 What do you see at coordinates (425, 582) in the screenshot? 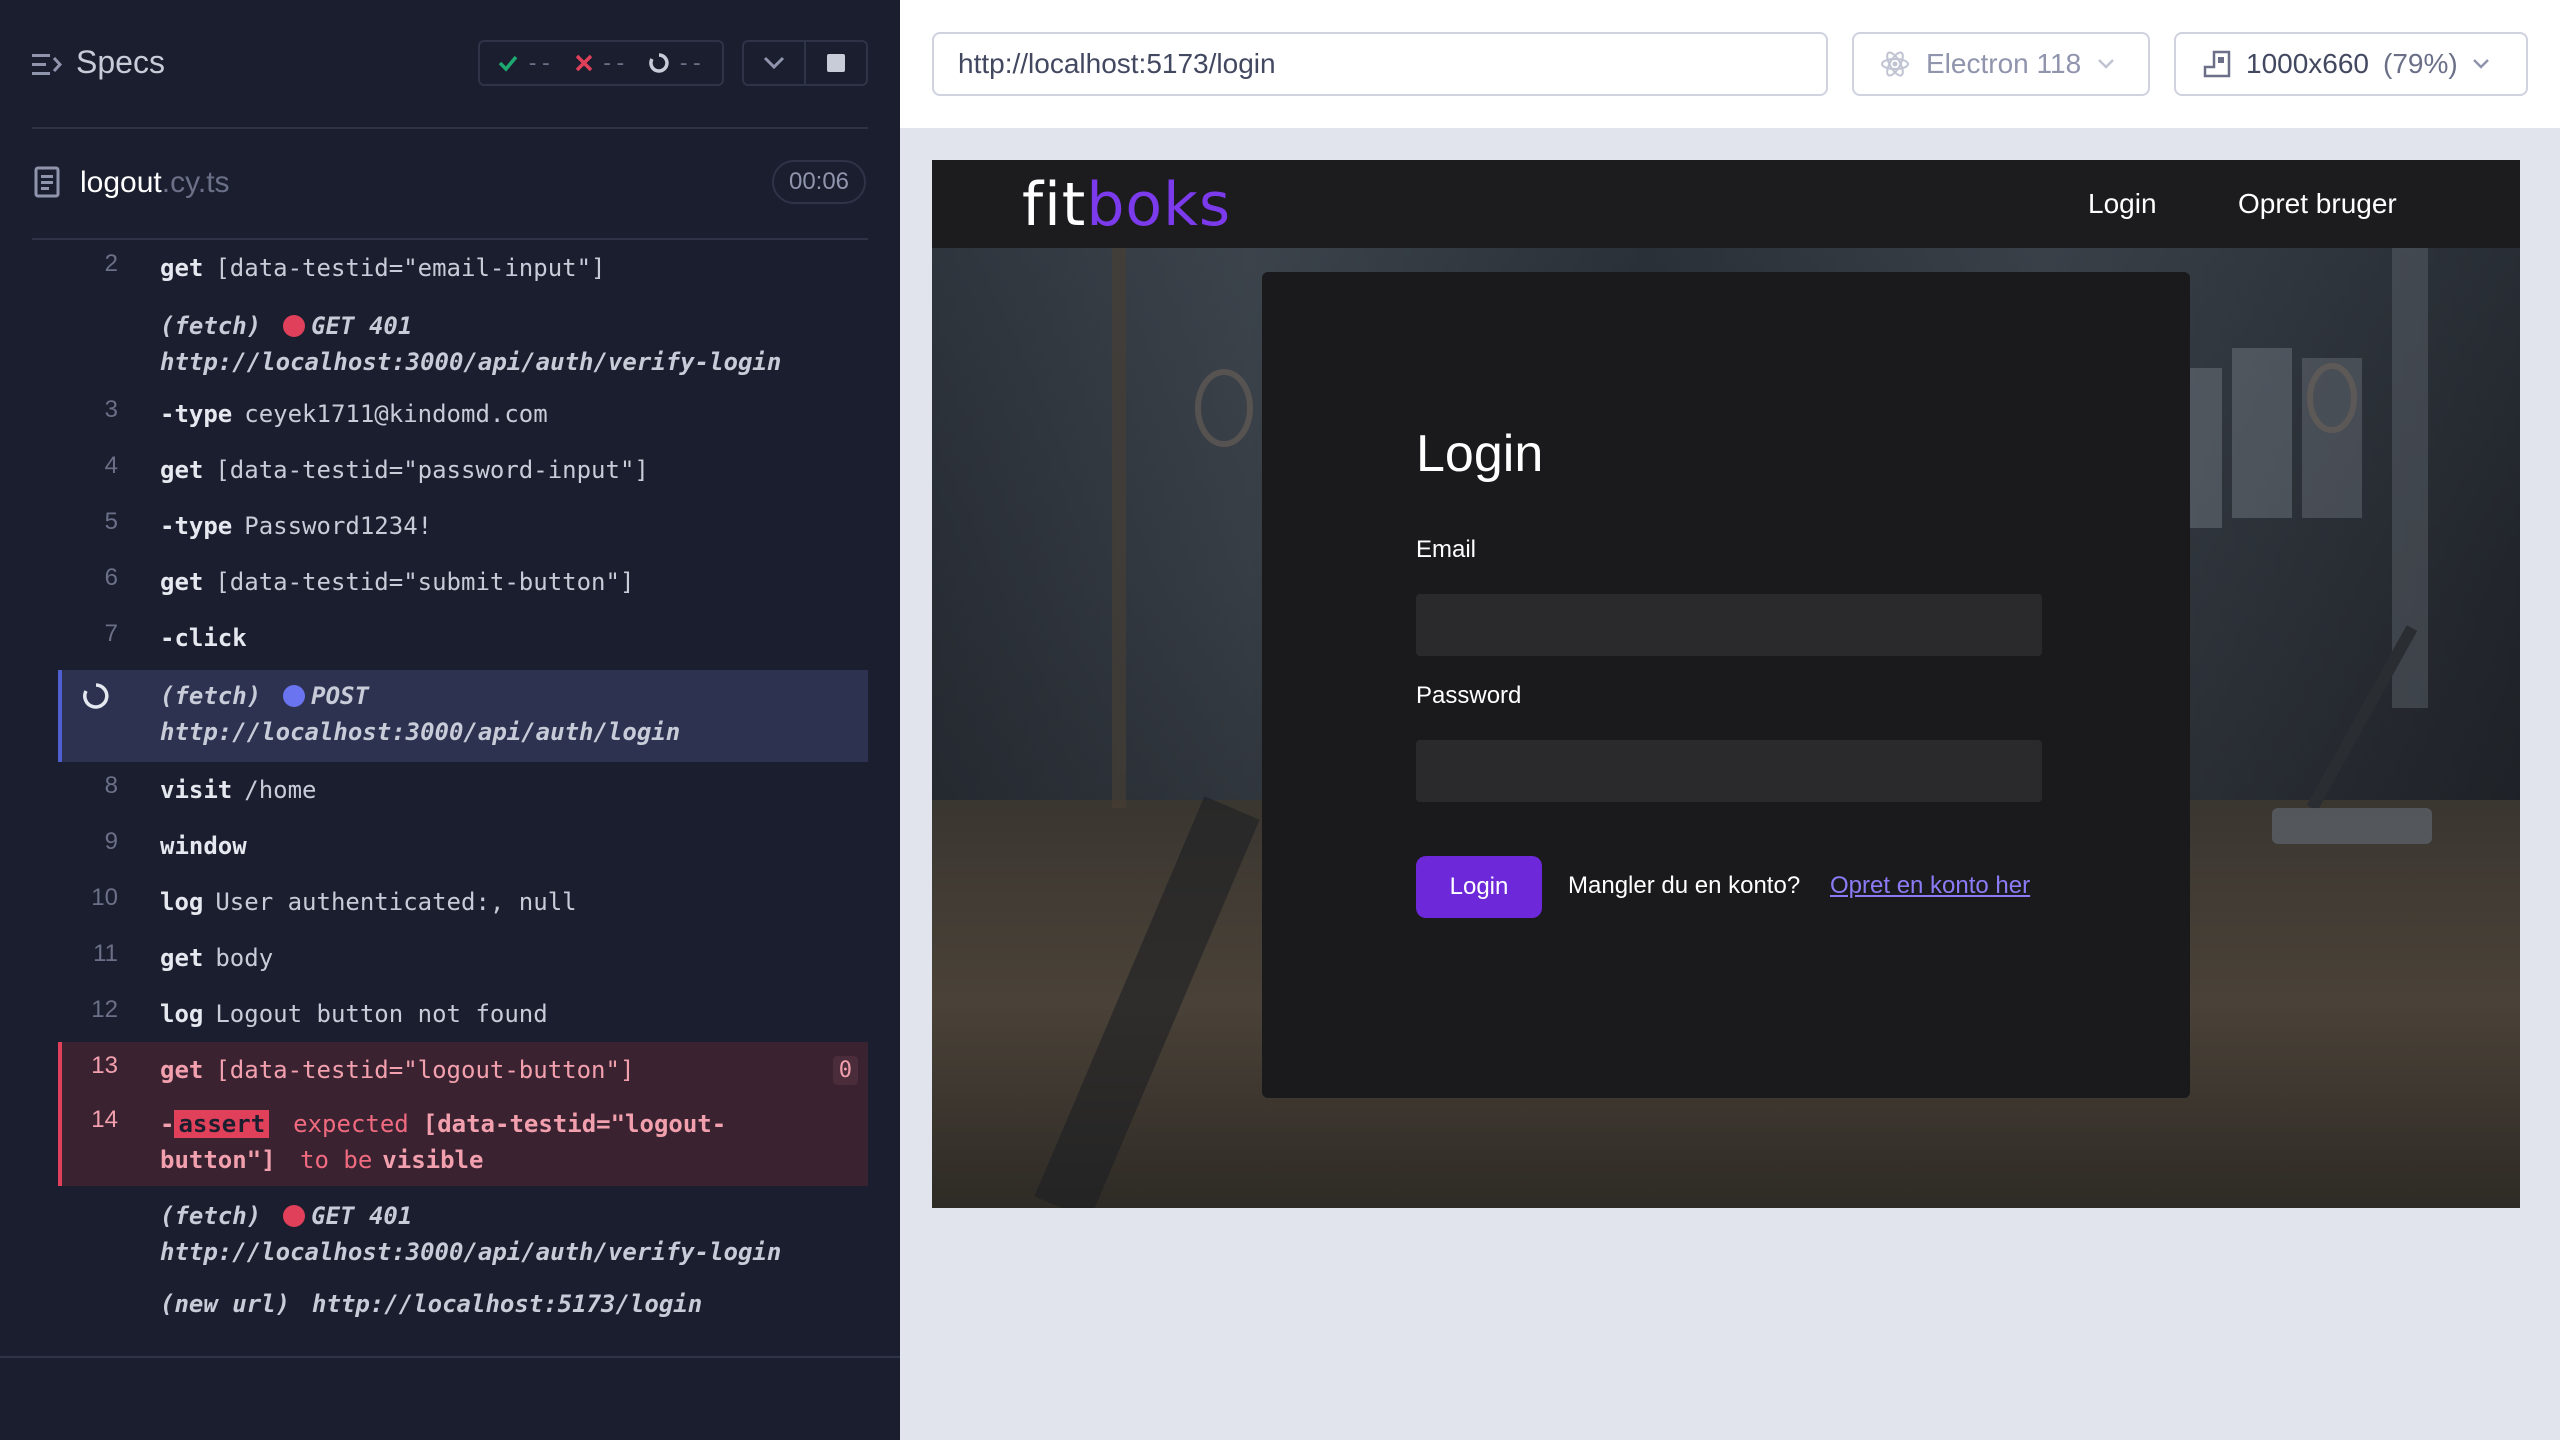
I see `command-arg: [data-testid="submit-button"]` at bounding box center [425, 582].